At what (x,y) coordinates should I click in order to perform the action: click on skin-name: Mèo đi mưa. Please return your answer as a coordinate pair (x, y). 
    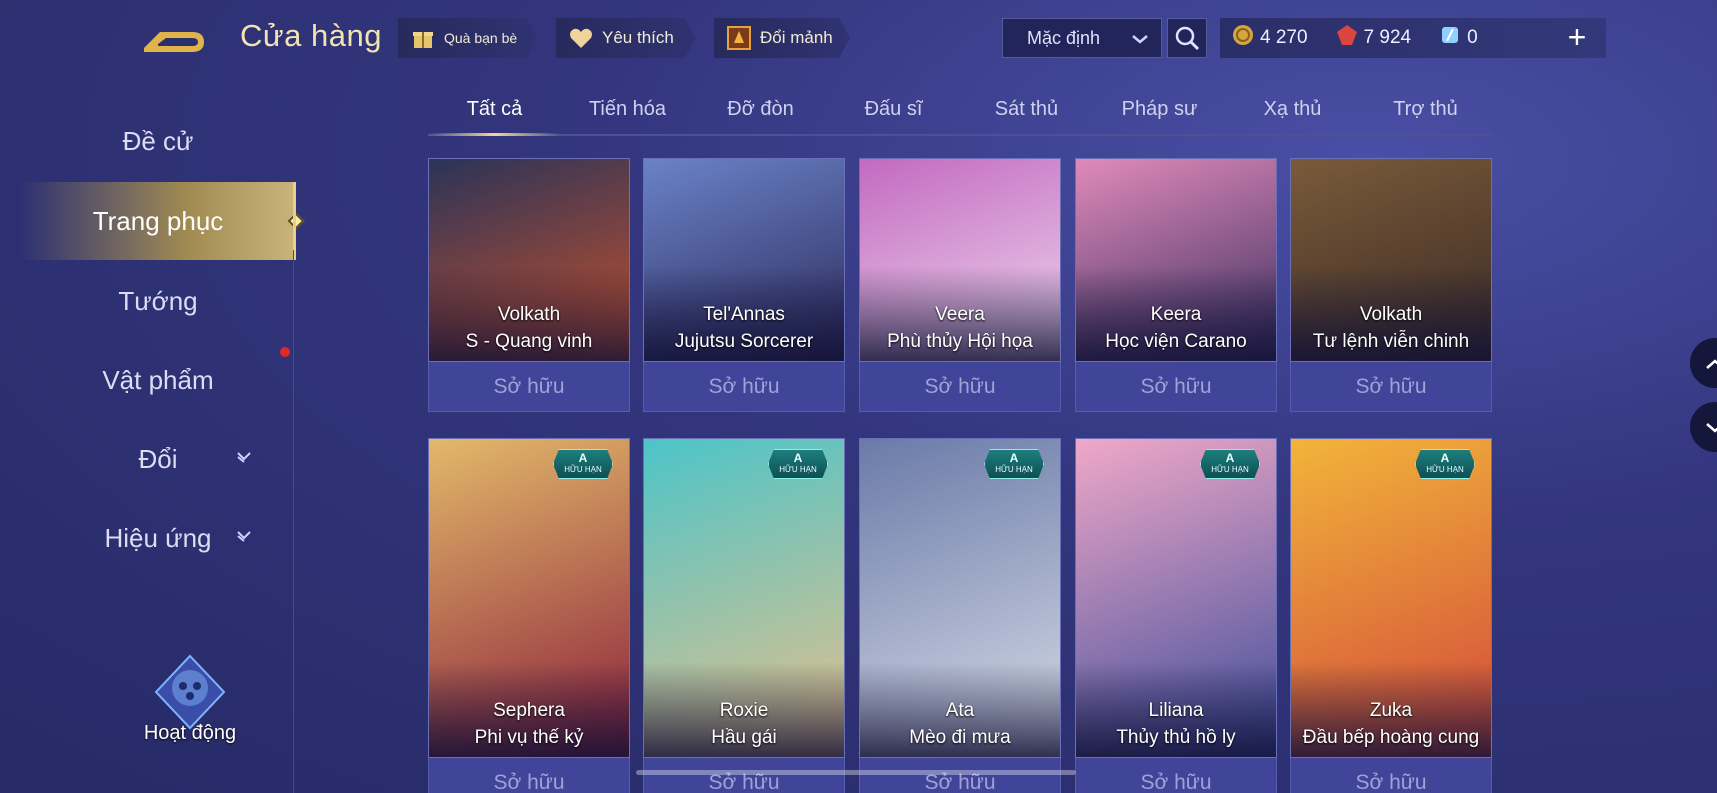
    Looking at the image, I should click on (960, 737).